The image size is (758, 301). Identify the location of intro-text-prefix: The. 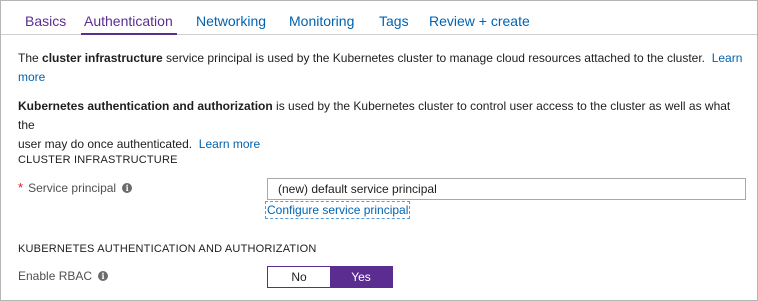
(30, 58).